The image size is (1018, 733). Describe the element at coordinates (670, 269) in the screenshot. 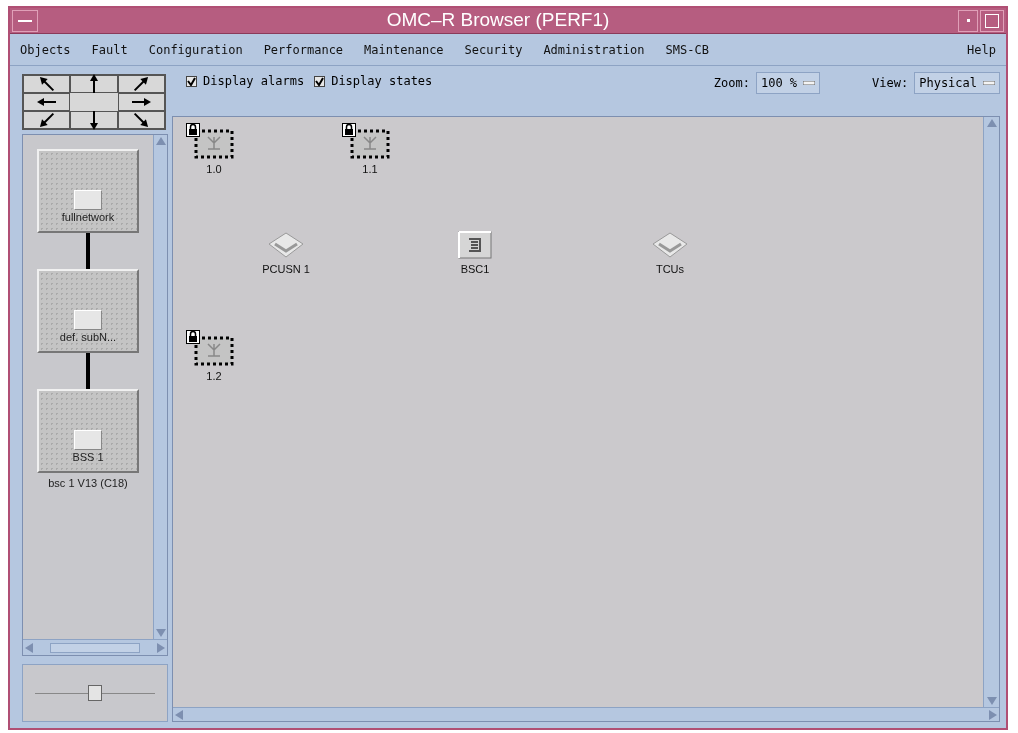

I see `node-label: TCUs` at that location.